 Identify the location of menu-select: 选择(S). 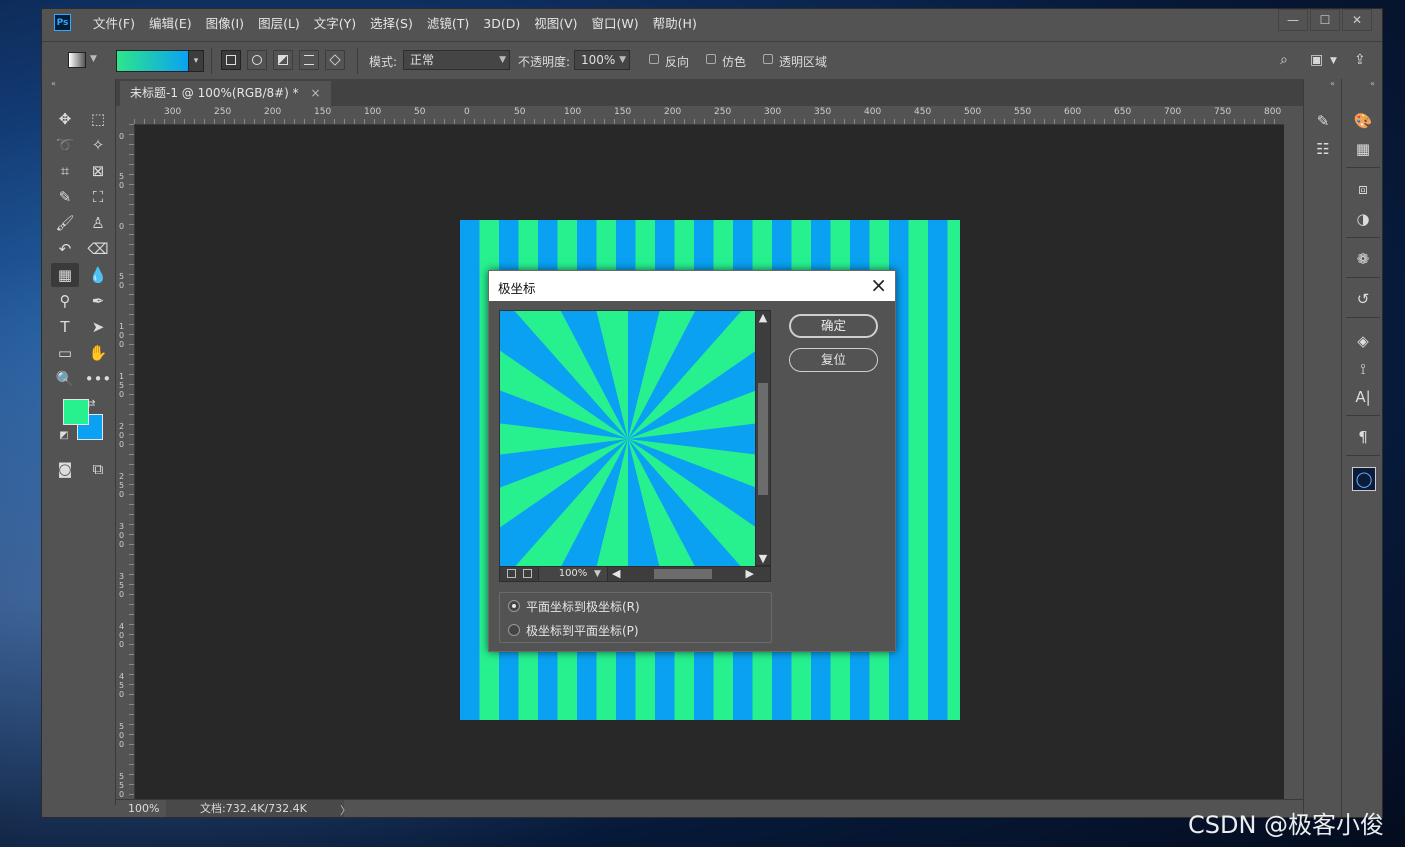
(391, 23).